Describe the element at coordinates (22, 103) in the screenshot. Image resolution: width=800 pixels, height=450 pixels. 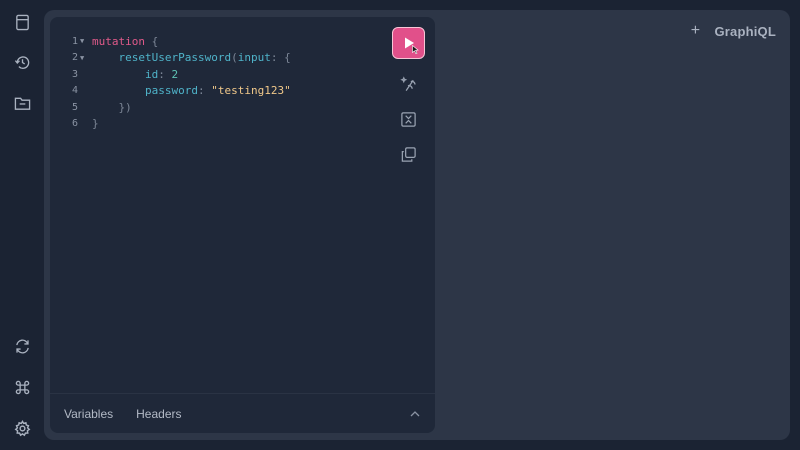
I see `explorer-folder-icon` at that location.